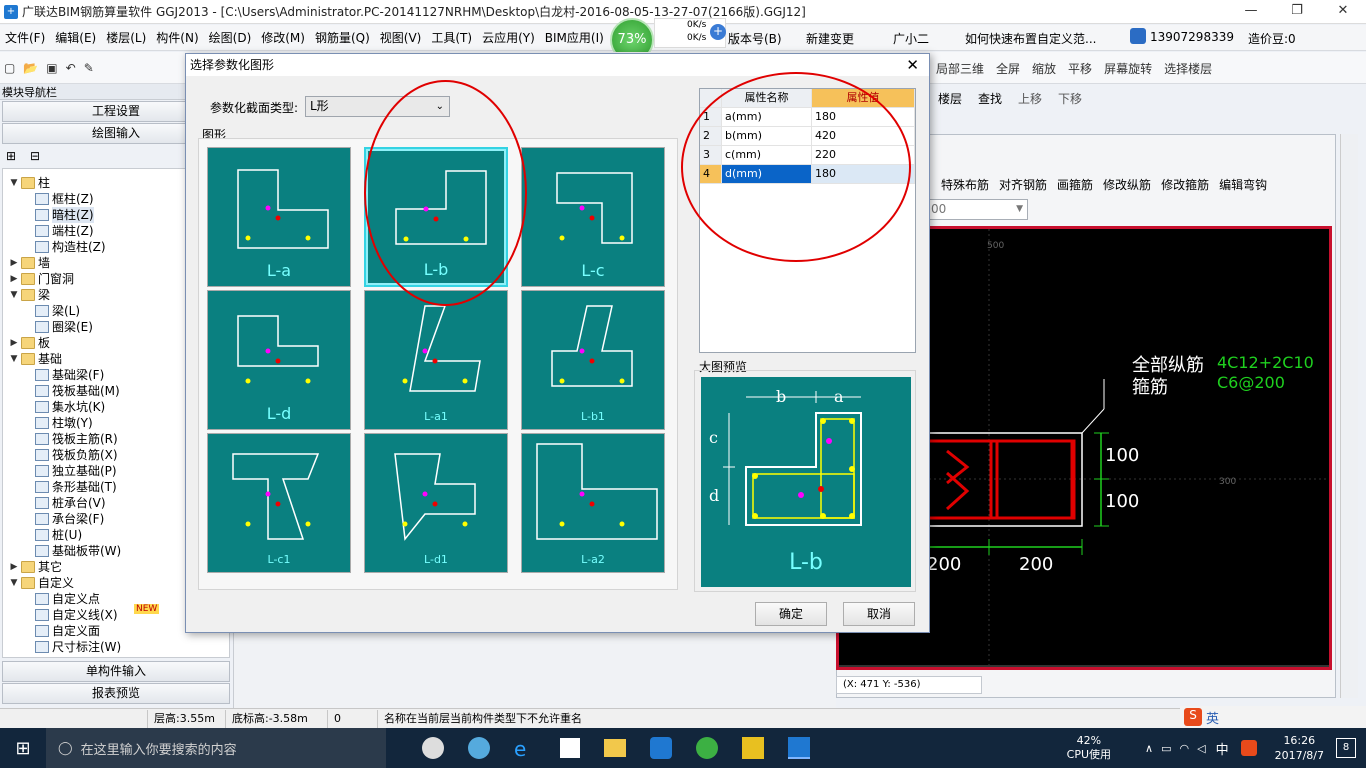 This screenshot has height=768, width=1366. Describe the element at coordinates (25, 37) in the screenshot. I see `menu-file: 文件(F)` at that location.